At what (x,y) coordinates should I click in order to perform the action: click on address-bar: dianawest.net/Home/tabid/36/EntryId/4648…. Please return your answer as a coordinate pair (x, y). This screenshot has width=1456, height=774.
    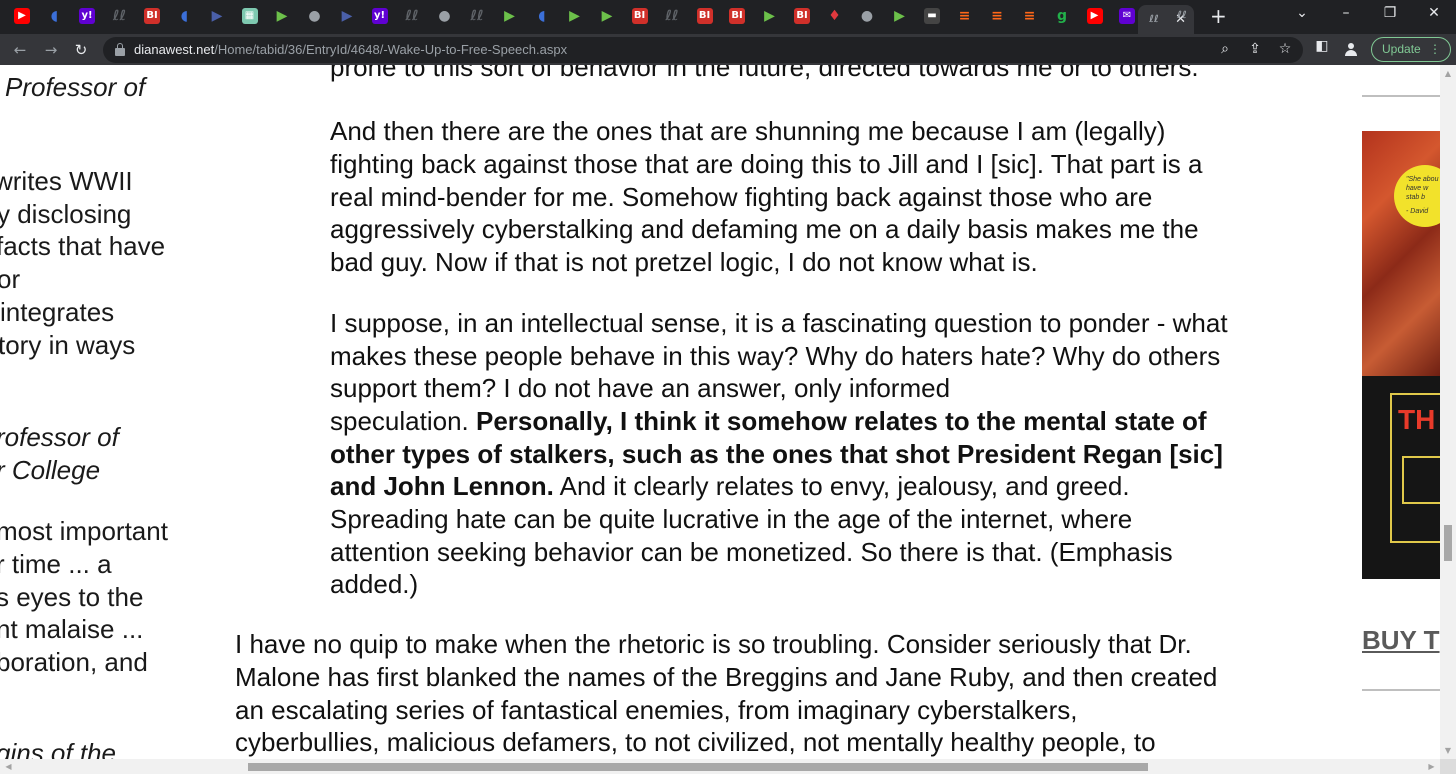
    Looking at the image, I should click on (703, 50).